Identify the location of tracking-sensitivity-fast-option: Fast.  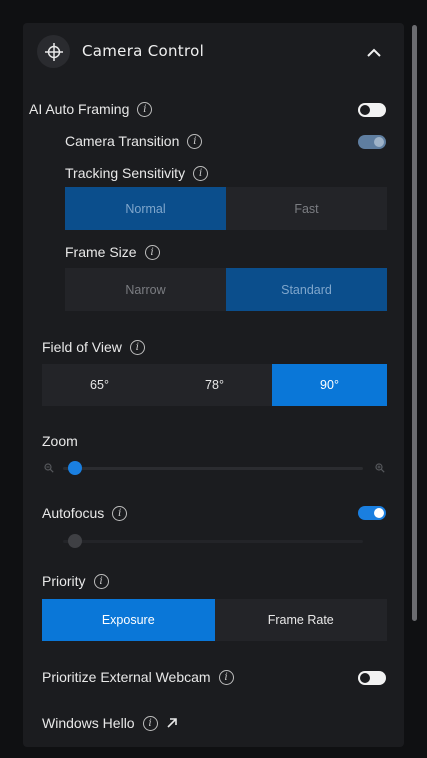
(306, 208).